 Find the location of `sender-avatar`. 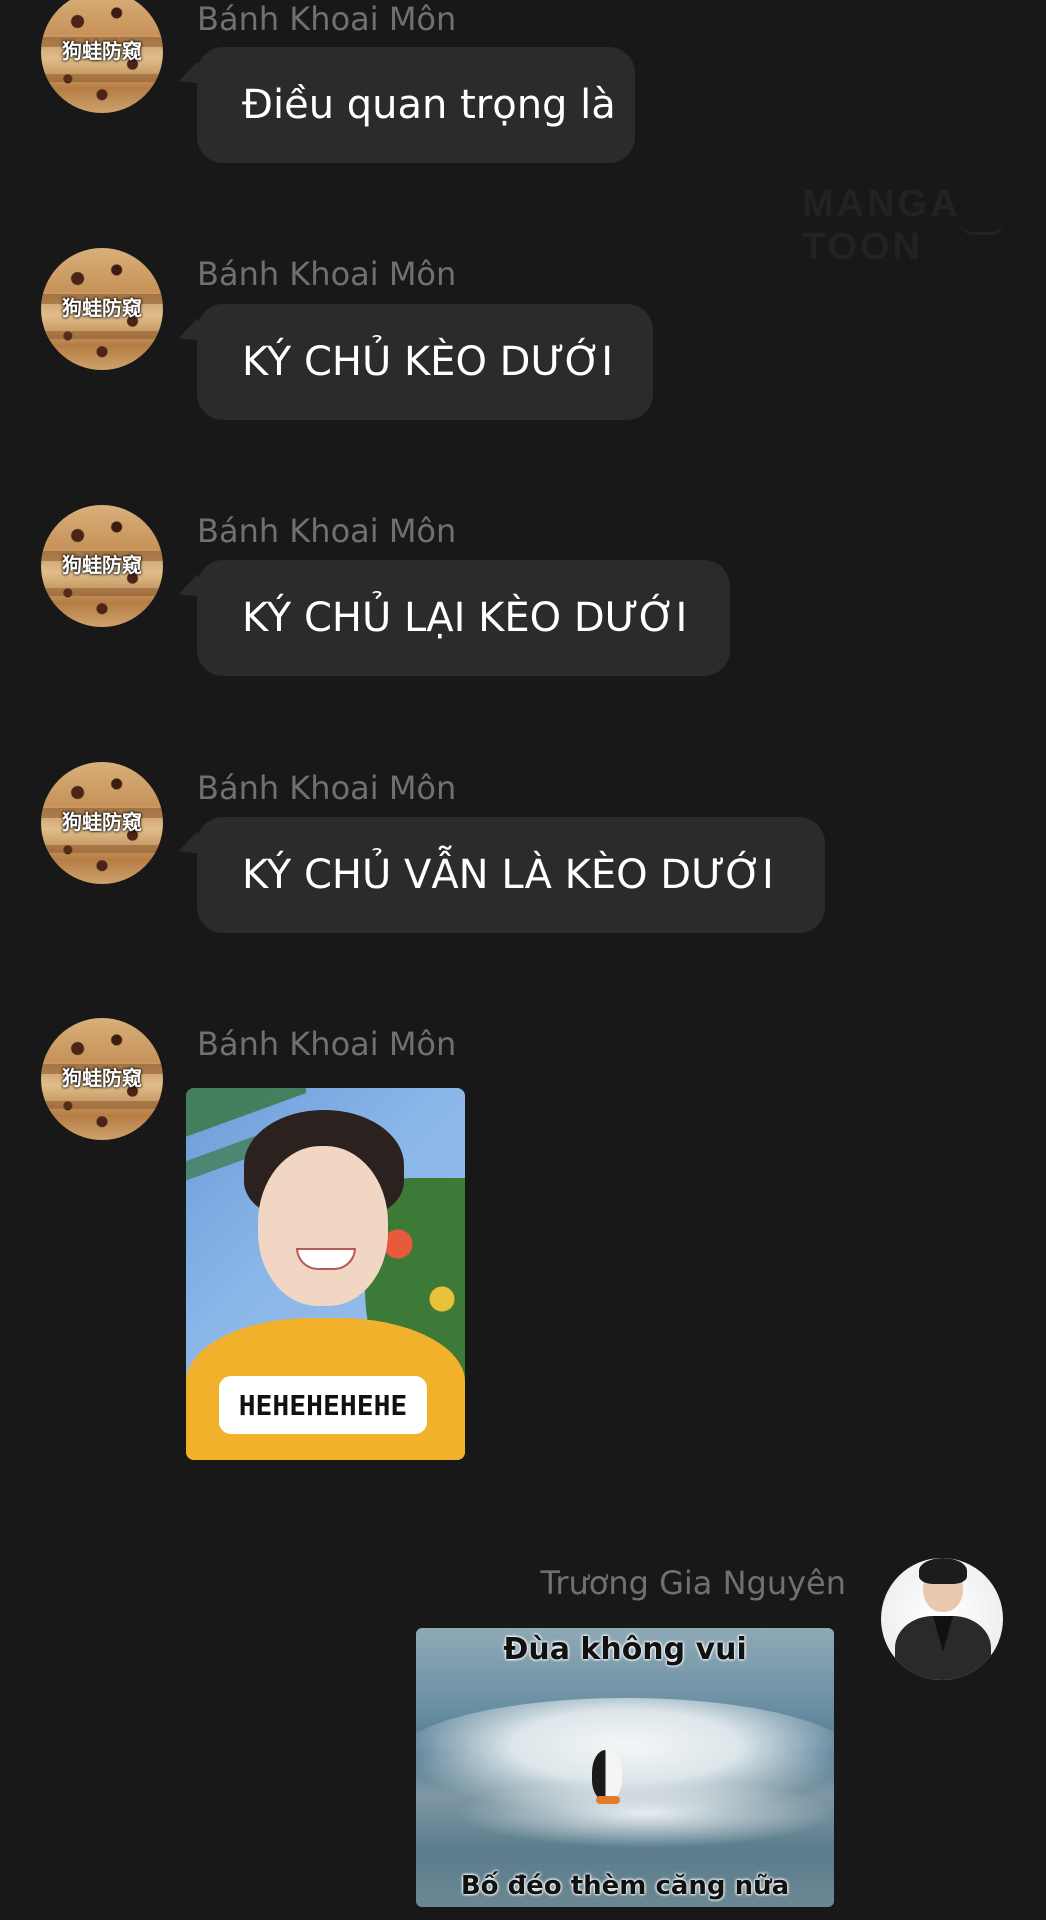

sender-avatar is located at coordinates (942, 1619).